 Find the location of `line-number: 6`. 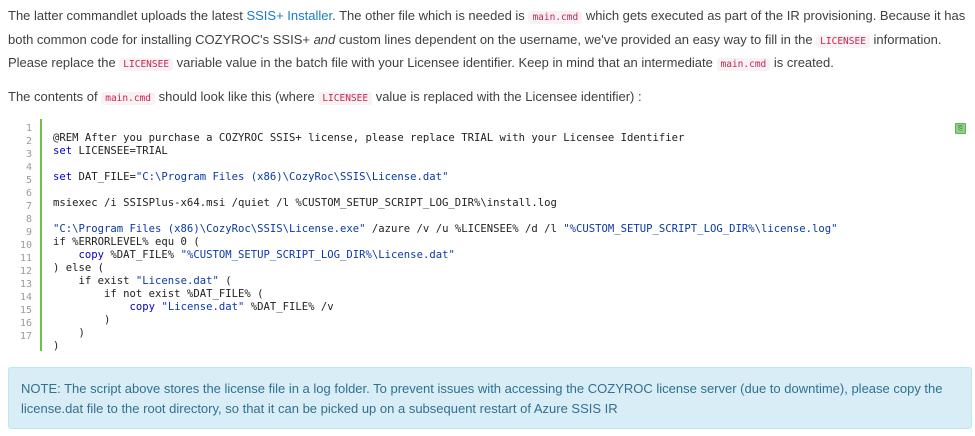

line-number: 6 is located at coordinates (28, 193).